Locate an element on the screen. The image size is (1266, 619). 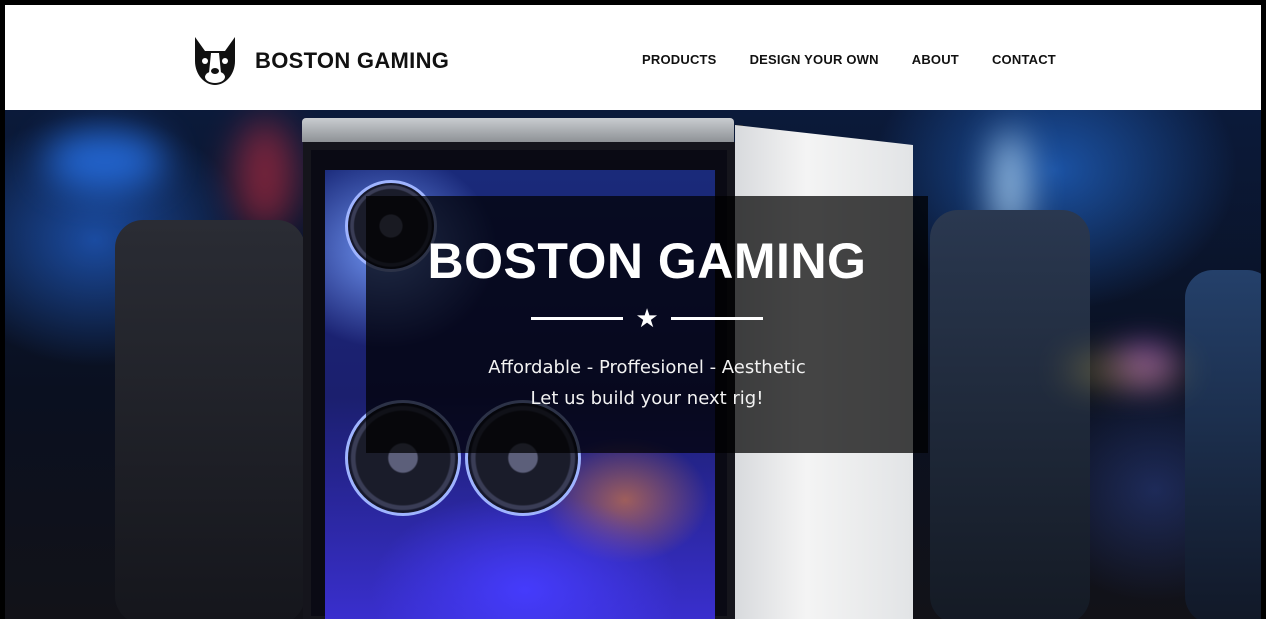
nav-about: ABOUT is located at coordinates (935, 59).